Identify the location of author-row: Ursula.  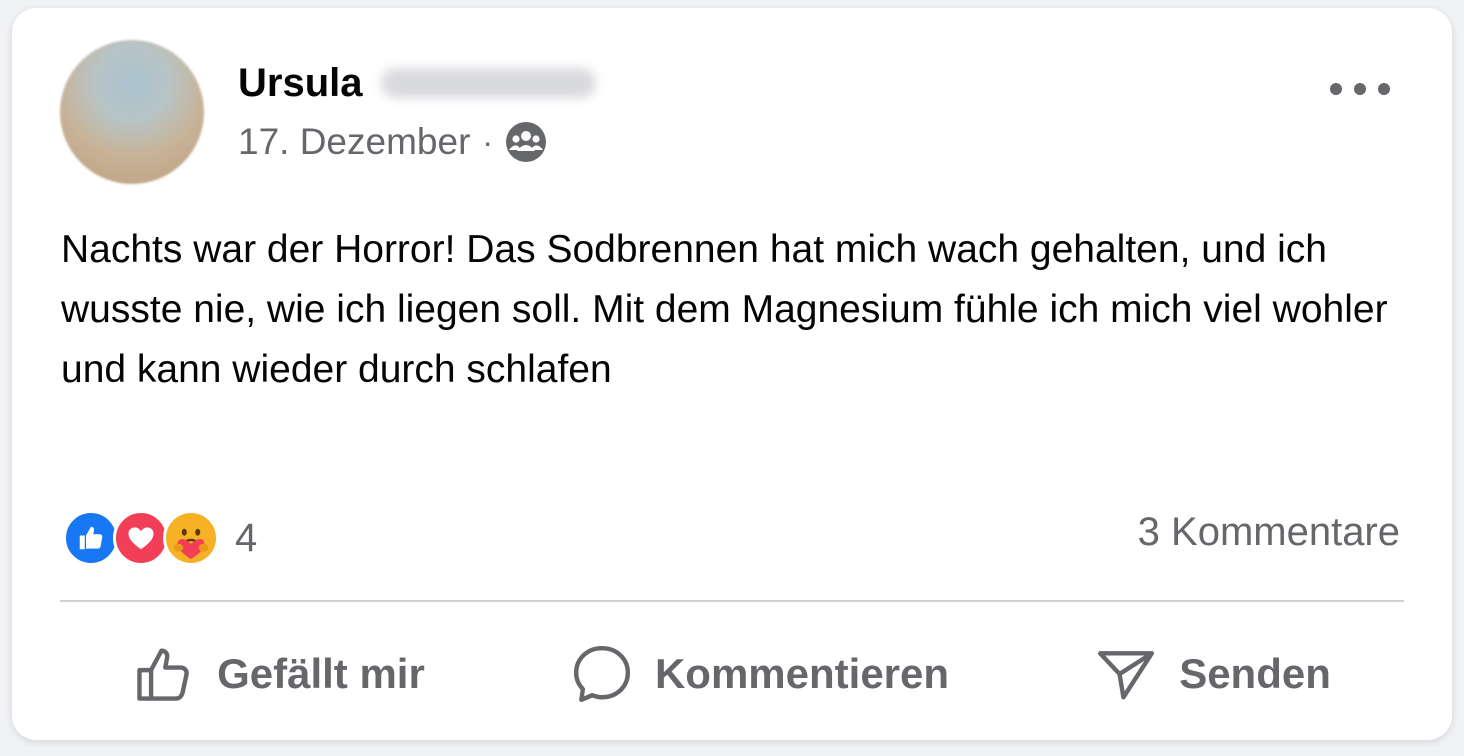
(417, 83).